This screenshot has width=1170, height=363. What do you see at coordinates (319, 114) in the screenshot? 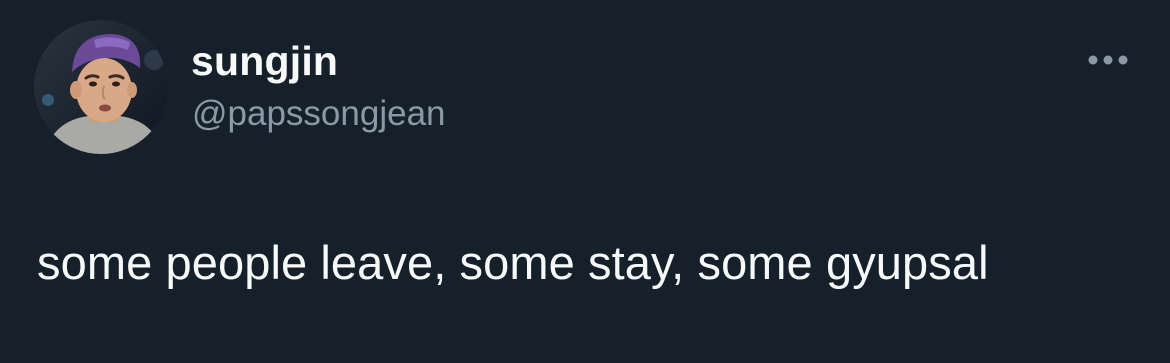
I see `author-handle: @papssongjean` at bounding box center [319, 114].